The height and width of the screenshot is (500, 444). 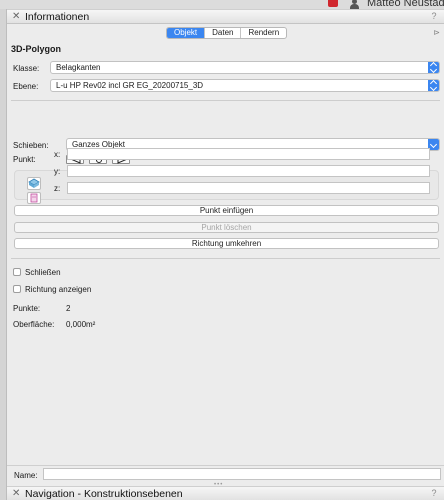 What do you see at coordinates (225, 493) in the screenshot?
I see `navigation-panel-header: ✕ Navigation - Konstruktionsebenen ?` at bounding box center [225, 493].